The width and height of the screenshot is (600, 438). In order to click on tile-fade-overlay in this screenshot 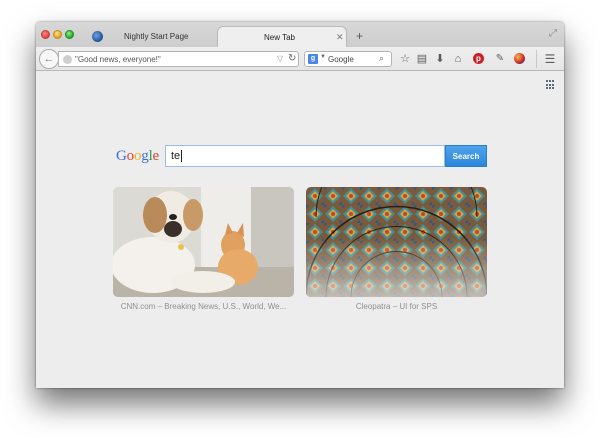, I will do `click(396, 267)`.